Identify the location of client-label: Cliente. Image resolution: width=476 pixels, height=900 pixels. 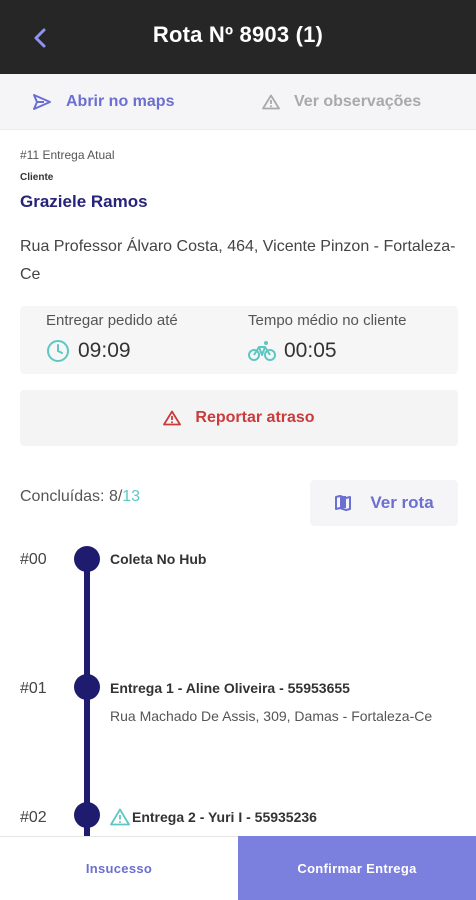
(37, 177).